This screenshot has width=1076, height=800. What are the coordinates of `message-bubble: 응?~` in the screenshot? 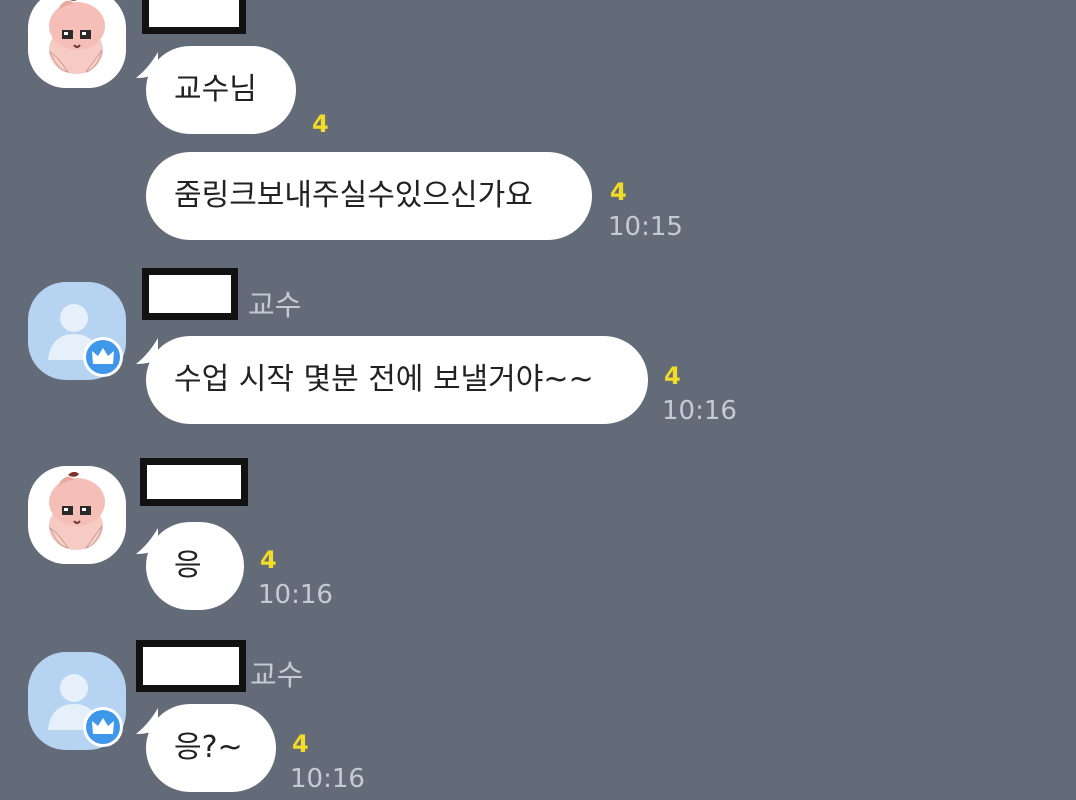 It's located at (211, 748).